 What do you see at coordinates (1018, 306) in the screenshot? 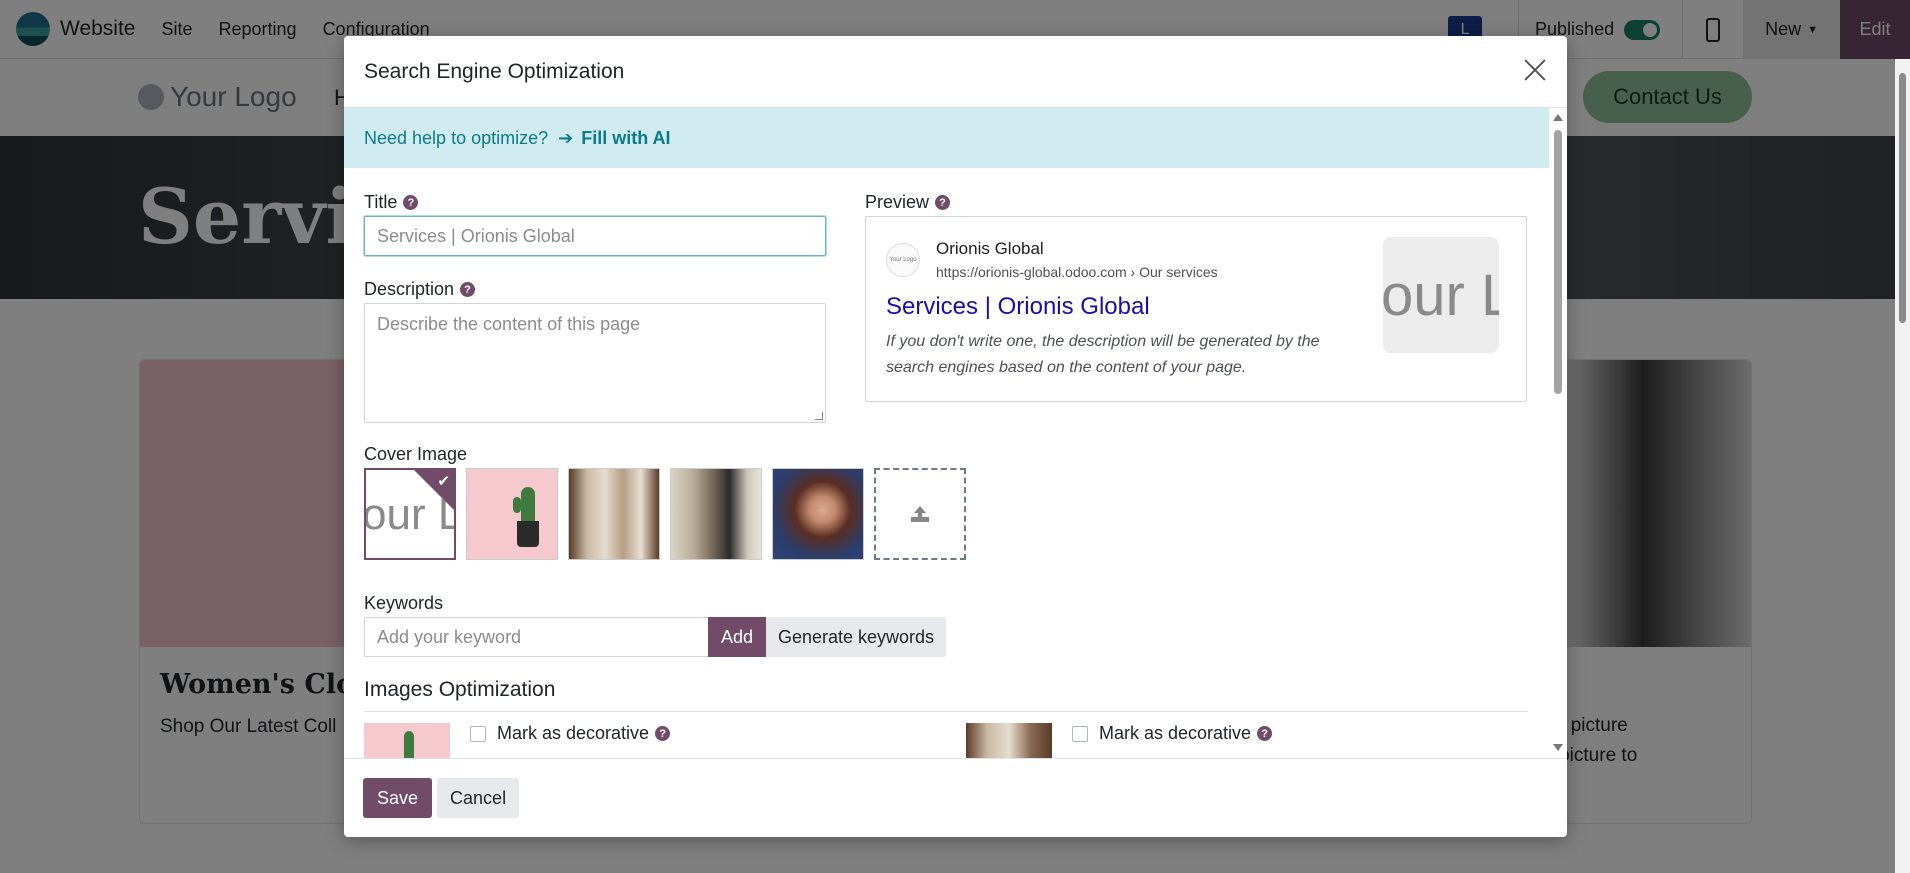
I see `preview-title: Services | Orionis Global` at bounding box center [1018, 306].